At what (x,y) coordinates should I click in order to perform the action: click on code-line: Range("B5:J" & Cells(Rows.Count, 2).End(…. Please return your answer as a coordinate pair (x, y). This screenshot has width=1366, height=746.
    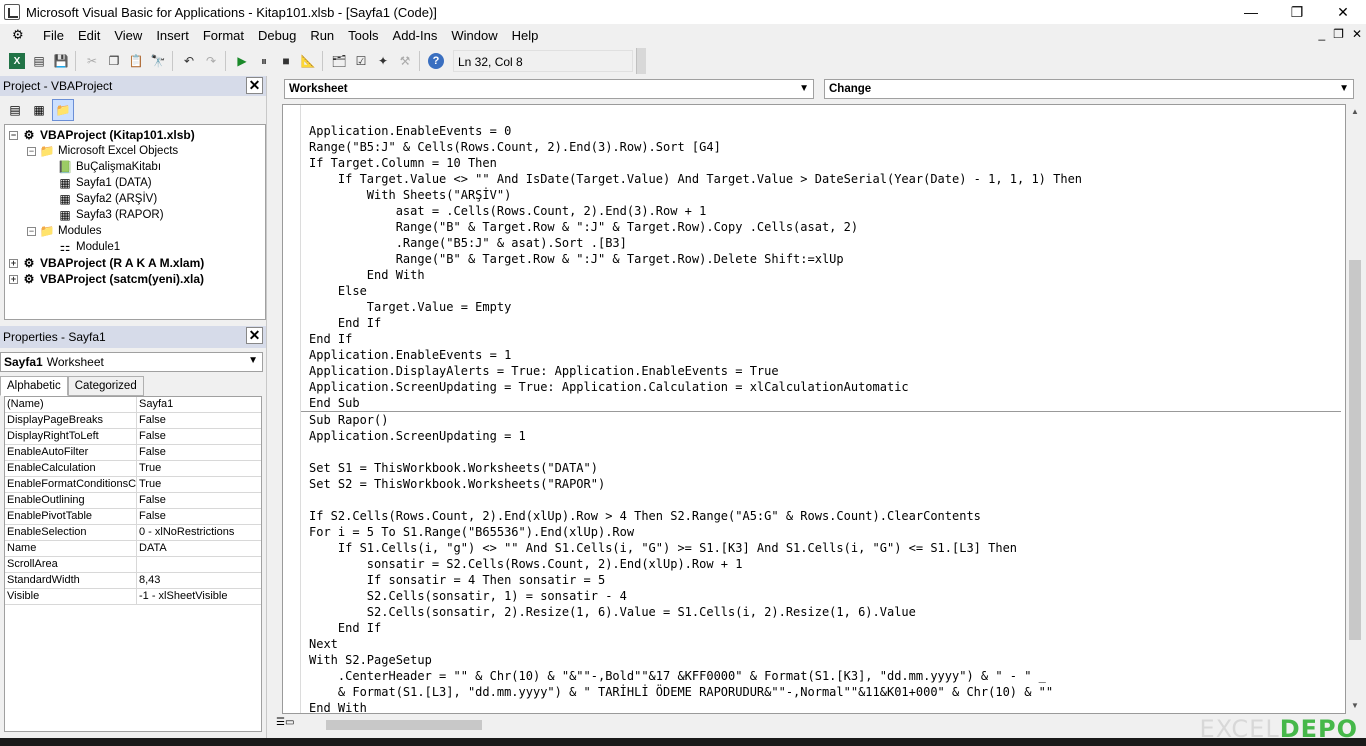
    Looking at the image, I should click on (825, 147).